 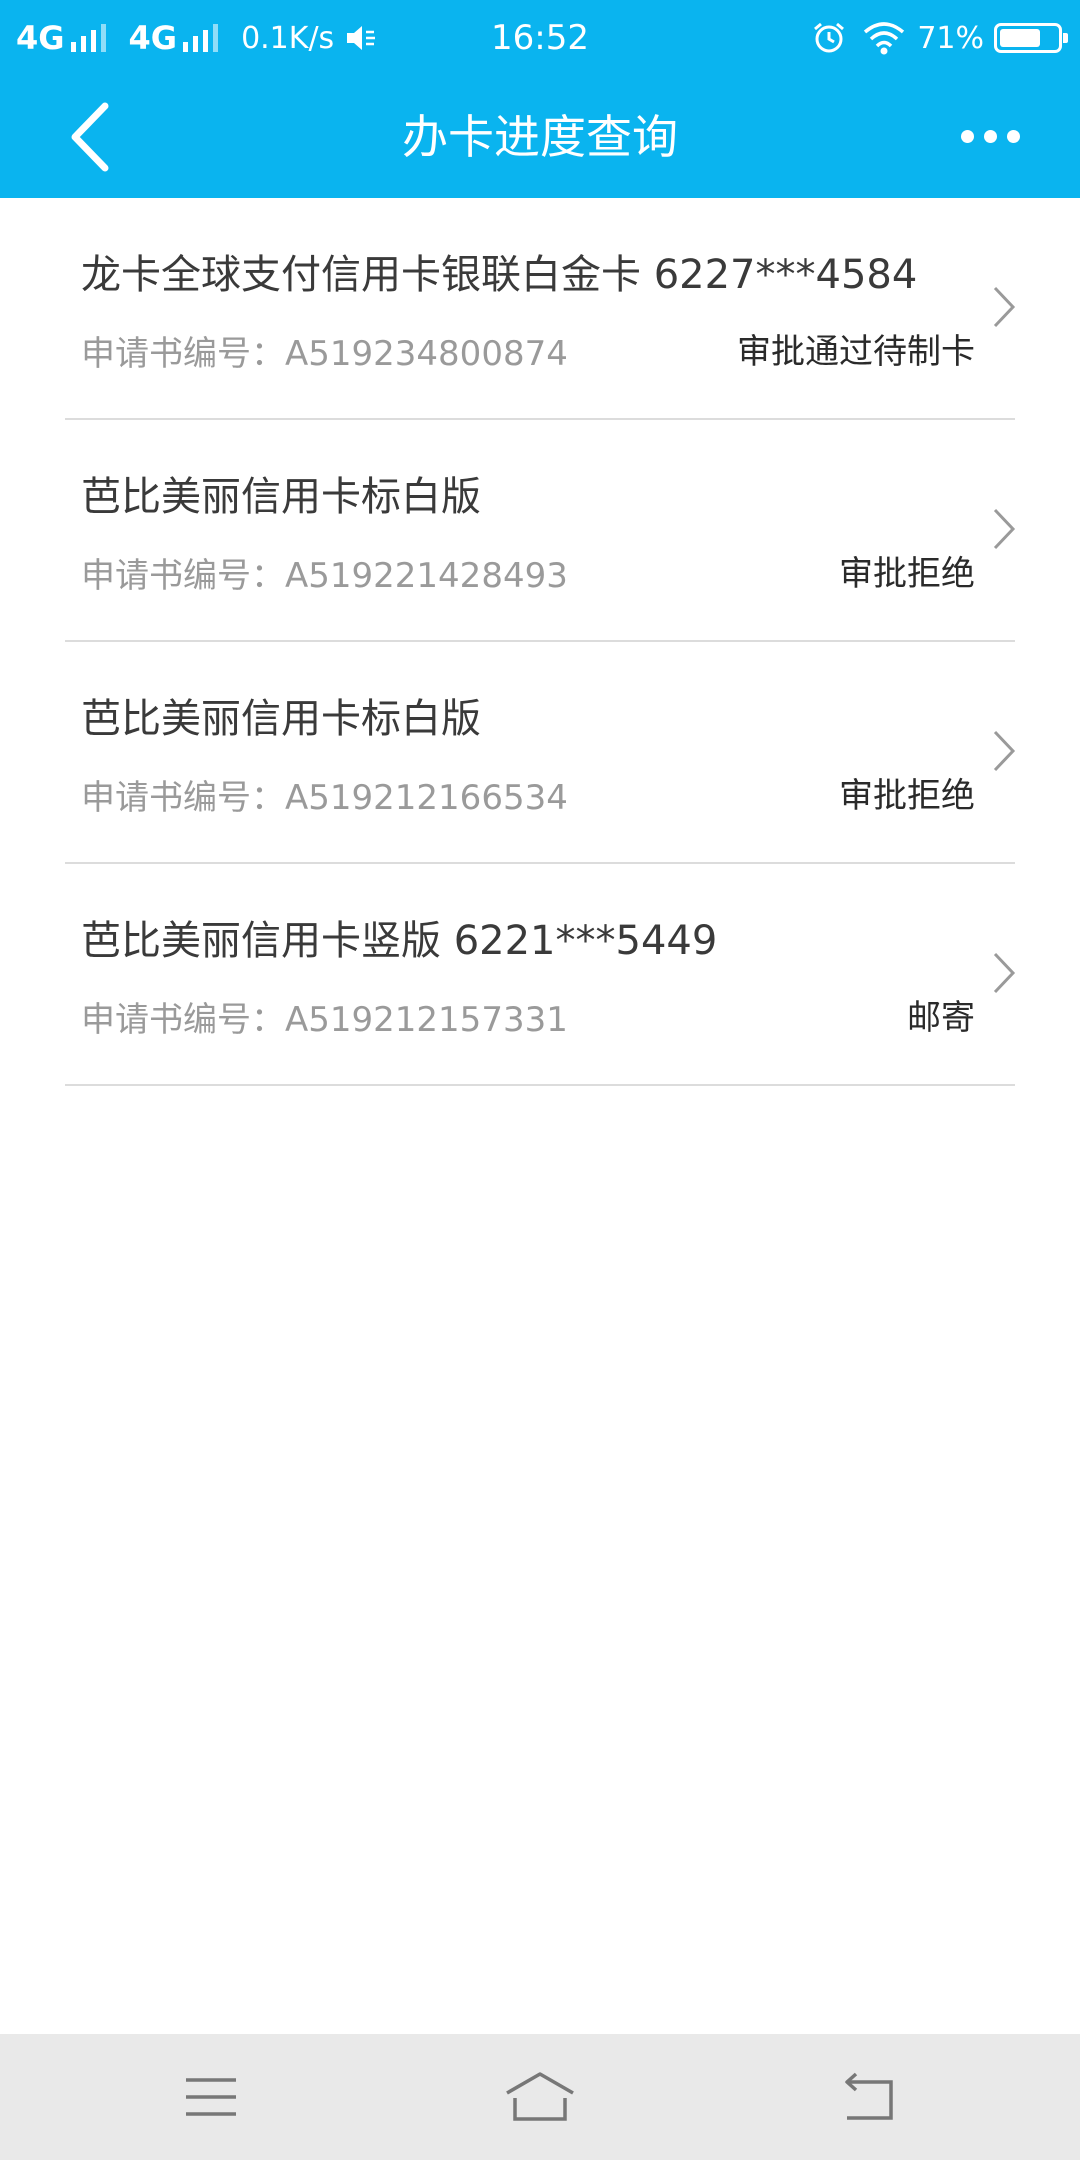 What do you see at coordinates (540, 753) in the screenshot?
I see `list-item: 芭比美丽信用卡标白版 申请书编号：A519212166534 审批拒绝` at bounding box center [540, 753].